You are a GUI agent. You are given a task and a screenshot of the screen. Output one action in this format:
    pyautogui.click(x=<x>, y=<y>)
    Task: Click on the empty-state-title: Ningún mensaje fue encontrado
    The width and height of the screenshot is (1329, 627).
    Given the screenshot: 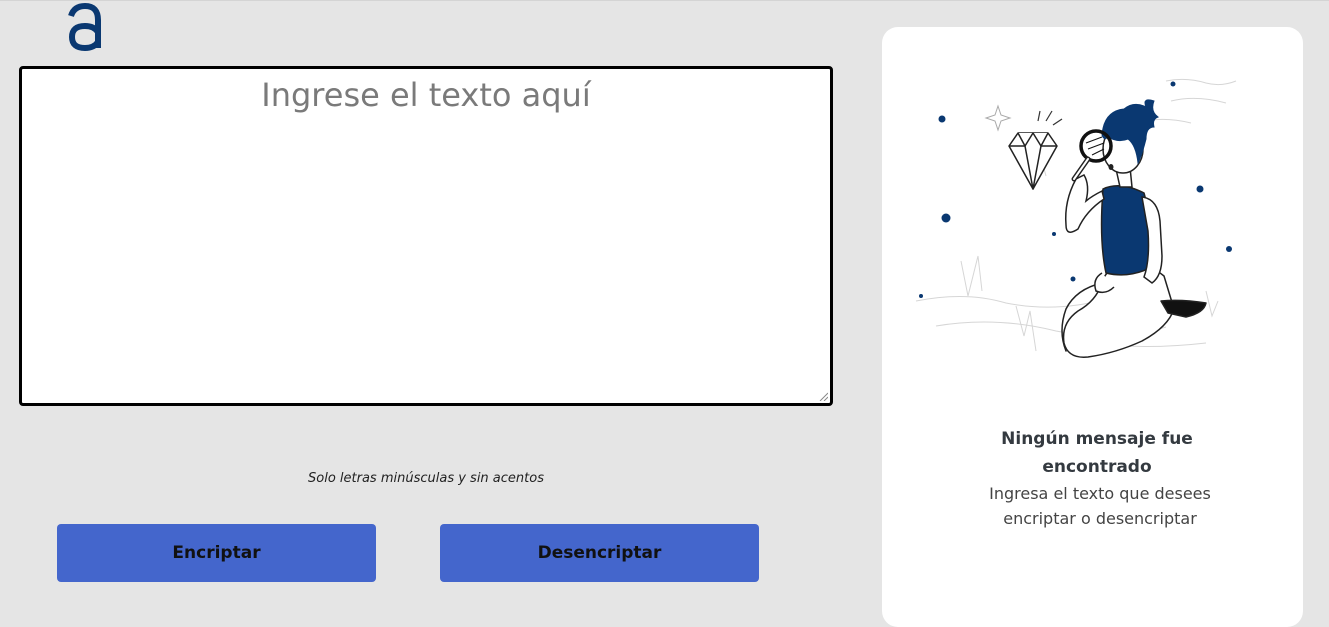 What is the action you would take?
    pyautogui.click(x=1097, y=453)
    